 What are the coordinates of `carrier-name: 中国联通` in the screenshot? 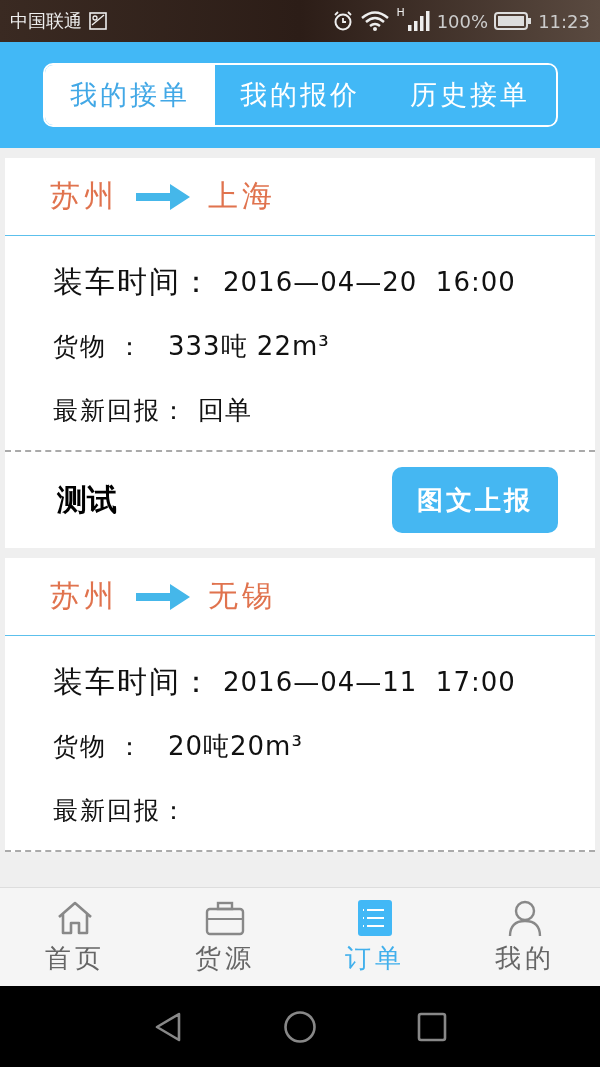 It's located at (46, 21).